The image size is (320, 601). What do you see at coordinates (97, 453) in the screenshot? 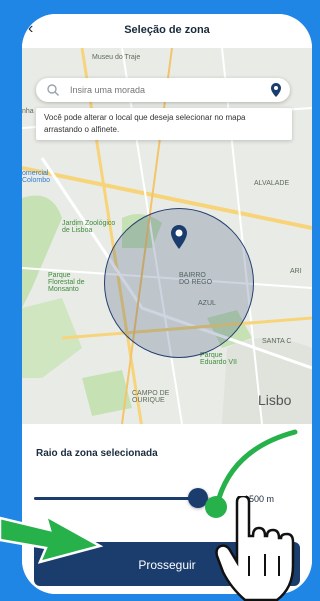
I see `radius-label: Raio da zona selecionada` at bounding box center [97, 453].